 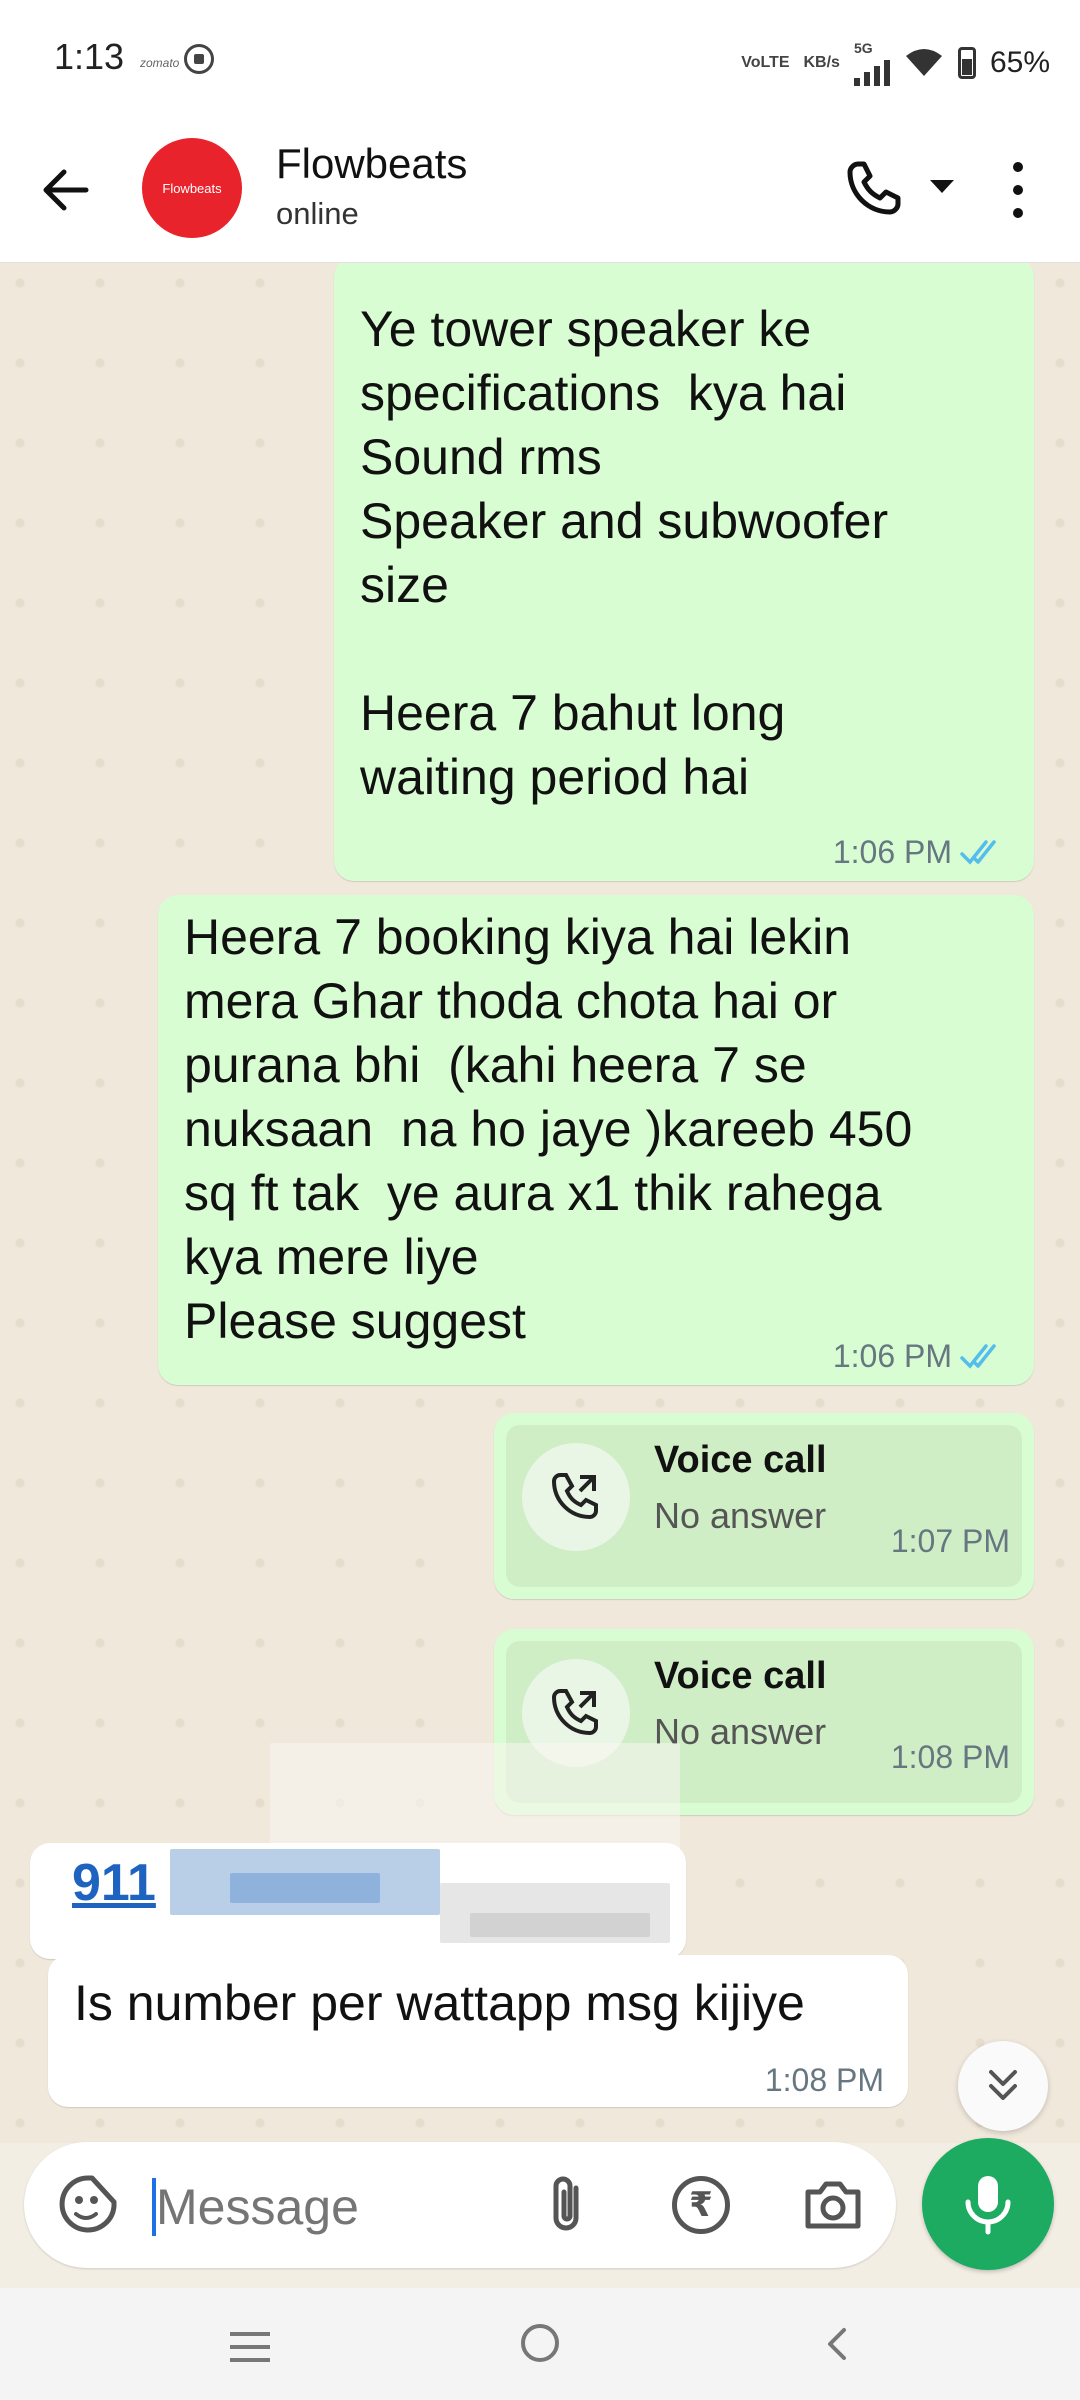 What do you see at coordinates (1018, 192) in the screenshot?
I see `more-options-icon` at bounding box center [1018, 192].